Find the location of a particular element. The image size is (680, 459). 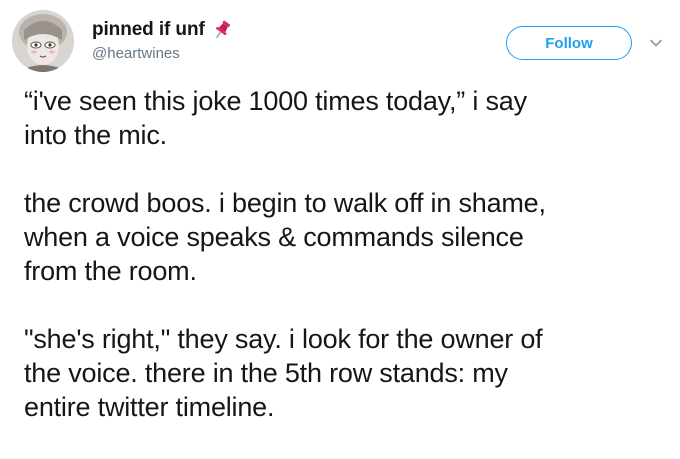

display-name-row: pinned if unf is located at coordinates (162, 30).